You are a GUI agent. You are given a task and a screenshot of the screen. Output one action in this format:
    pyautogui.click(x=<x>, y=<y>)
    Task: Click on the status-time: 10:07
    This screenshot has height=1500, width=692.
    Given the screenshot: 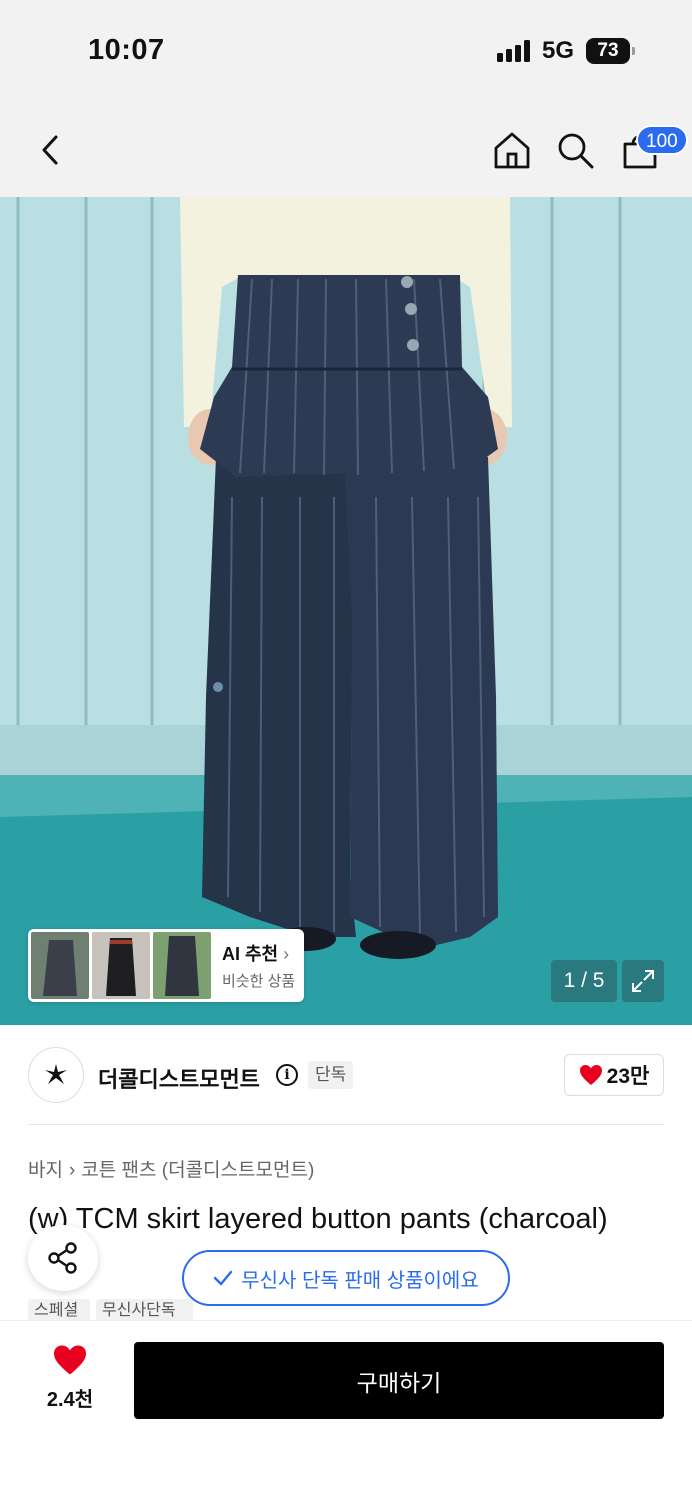 What is the action you would take?
    pyautogui.click(x=126, y=50)
    